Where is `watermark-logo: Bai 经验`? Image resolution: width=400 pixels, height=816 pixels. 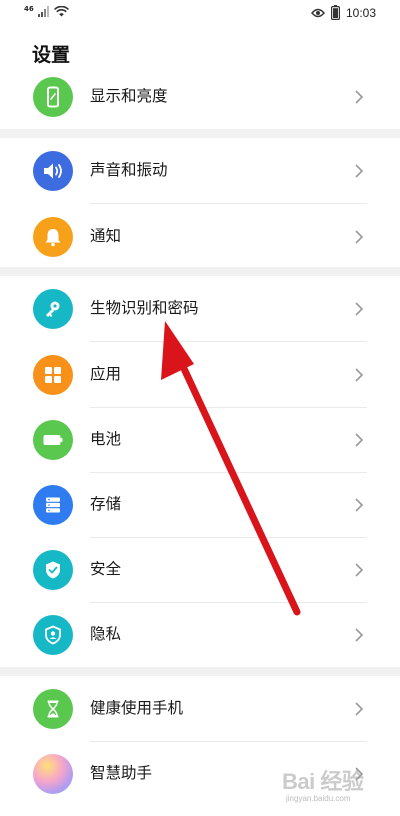
watermark-logo: Bai 经验 is located at coordinates (323, 781).